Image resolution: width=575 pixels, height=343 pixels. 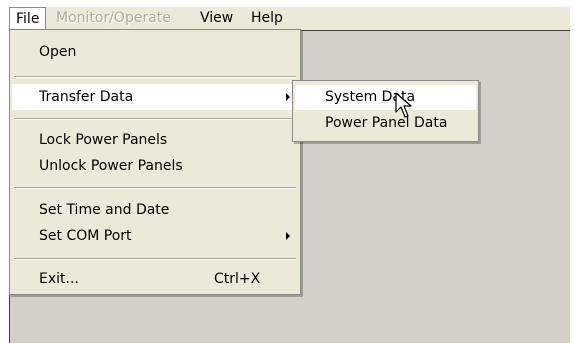 I want to click on menu-item-set-time-and-date: Set Time and Date, so click(x=155, y=210).